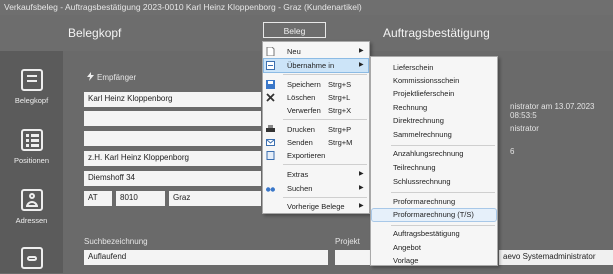  Describe the element at coordinates (316, 174) in the screenshot. I see `menu-item-extras: Extras ▶` at that location.